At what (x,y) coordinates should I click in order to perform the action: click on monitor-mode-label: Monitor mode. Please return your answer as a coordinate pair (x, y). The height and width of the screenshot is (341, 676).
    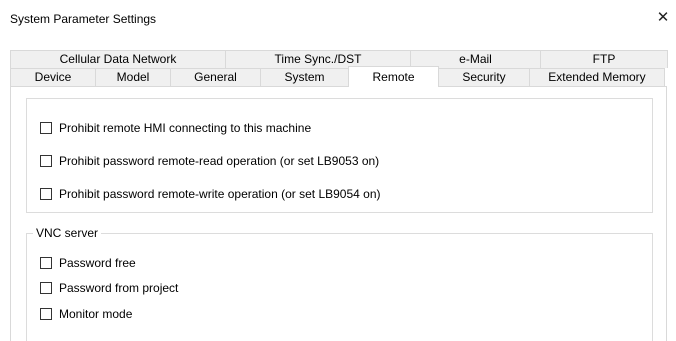
    Looking at the image, I should click on (96, 314).